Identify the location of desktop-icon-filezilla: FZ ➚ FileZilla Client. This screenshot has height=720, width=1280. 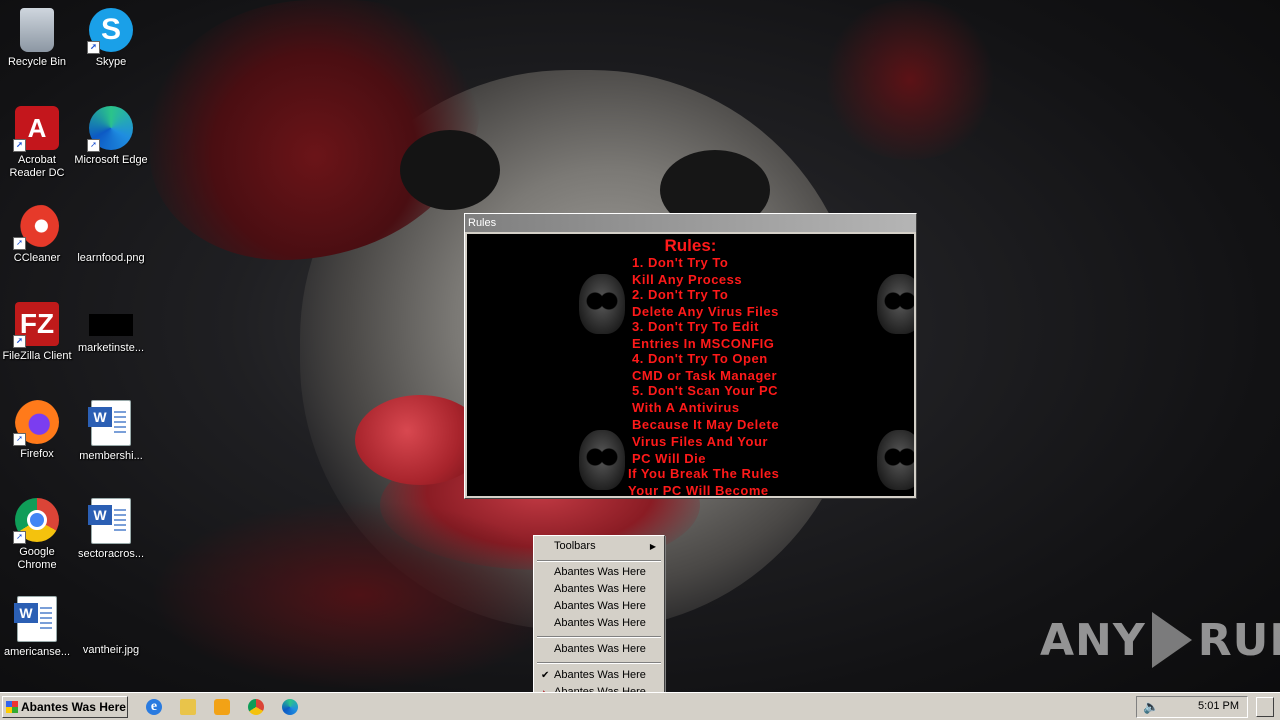
(37, 328).